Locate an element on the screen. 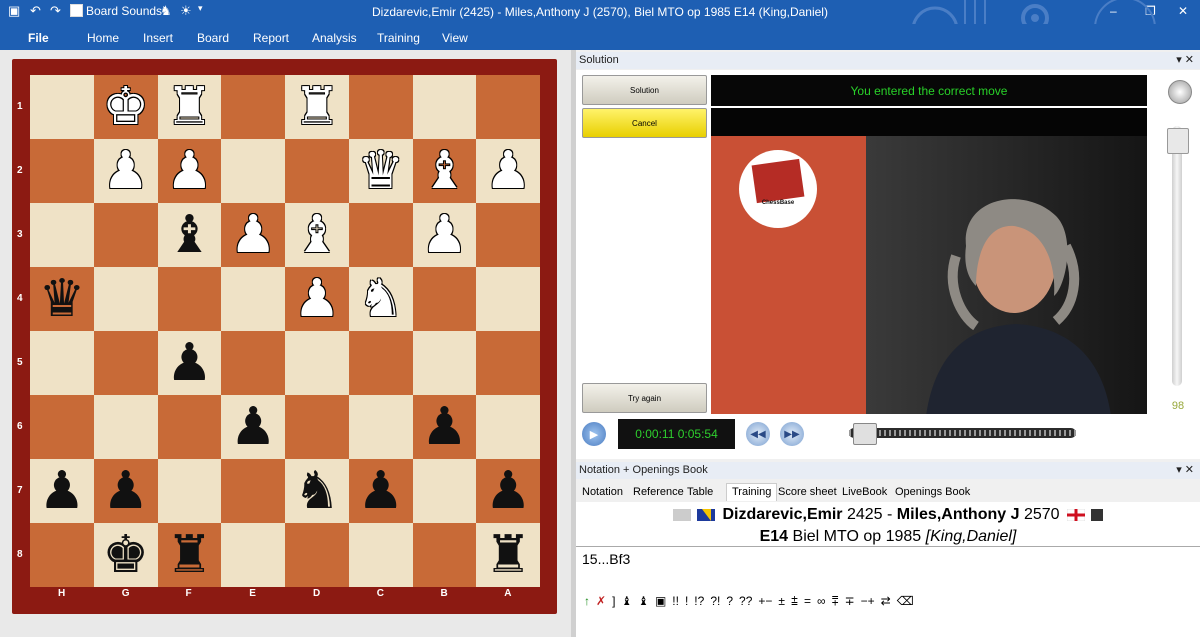 The width and height of the screenshot is (1200, 637). volume-slider is located at coordinates (1177, 256).